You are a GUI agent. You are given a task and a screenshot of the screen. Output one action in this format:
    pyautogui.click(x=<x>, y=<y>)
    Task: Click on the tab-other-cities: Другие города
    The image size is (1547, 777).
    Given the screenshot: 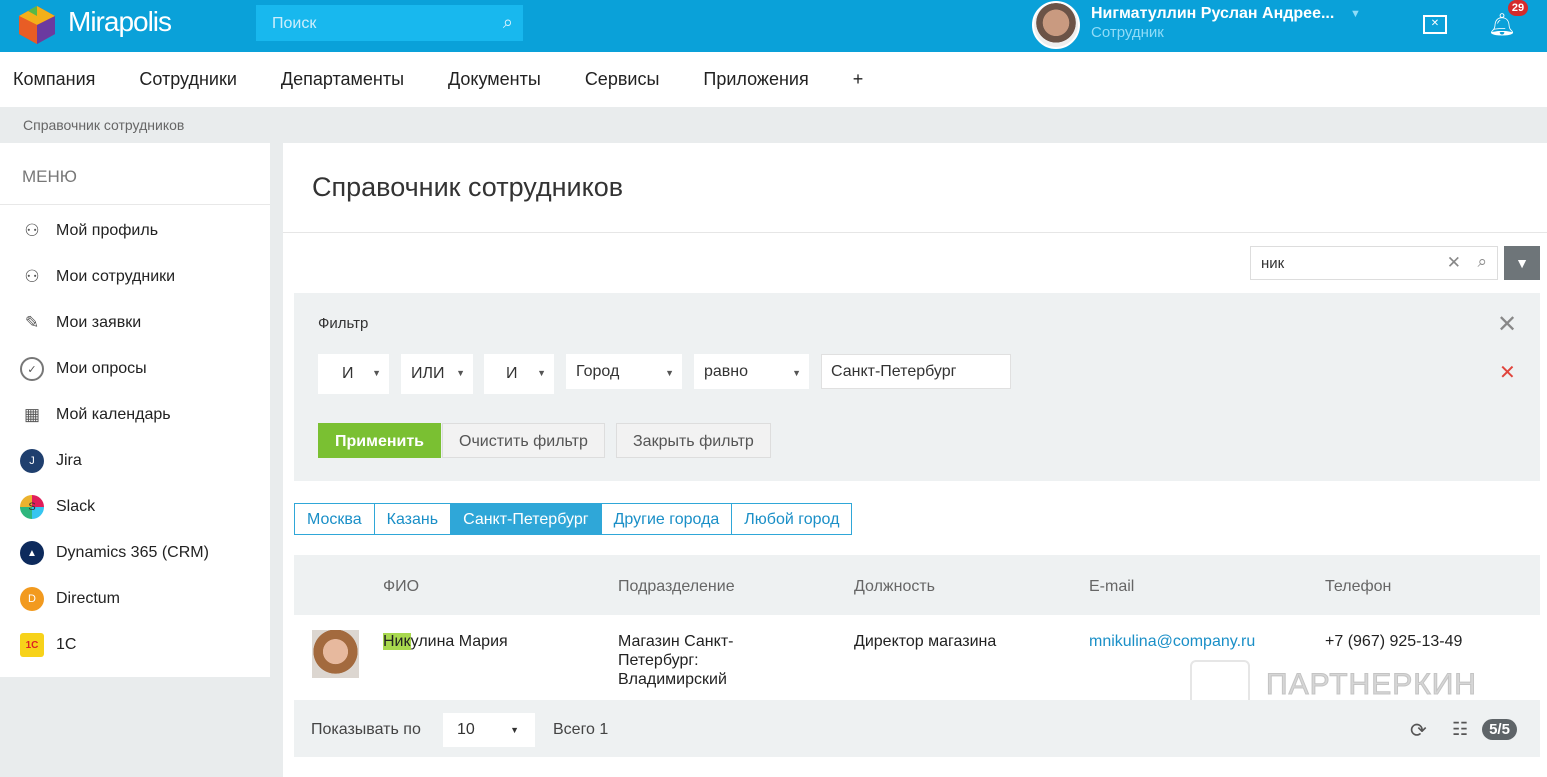 What is the action you would take?
    pyautogui.click(x=666, y=519)
    